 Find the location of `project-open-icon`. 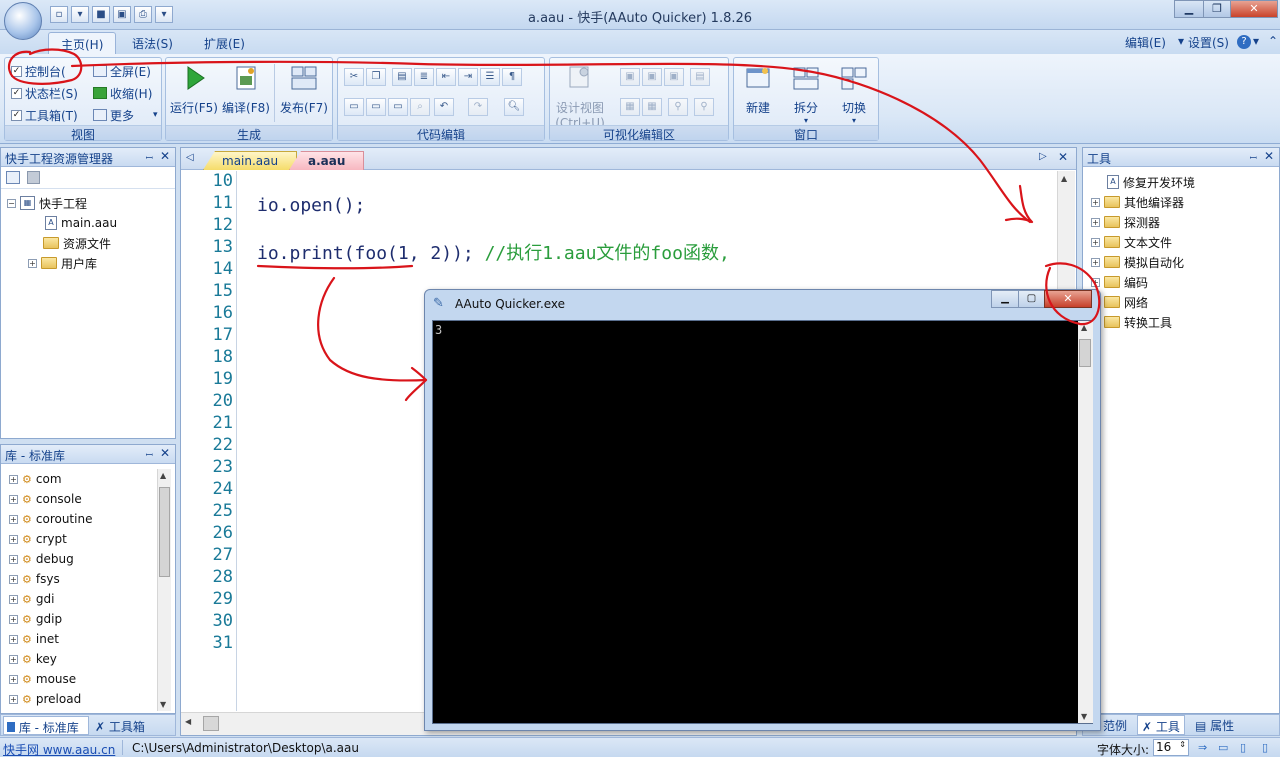

project-open-icon is located at coordinates (13, 177).